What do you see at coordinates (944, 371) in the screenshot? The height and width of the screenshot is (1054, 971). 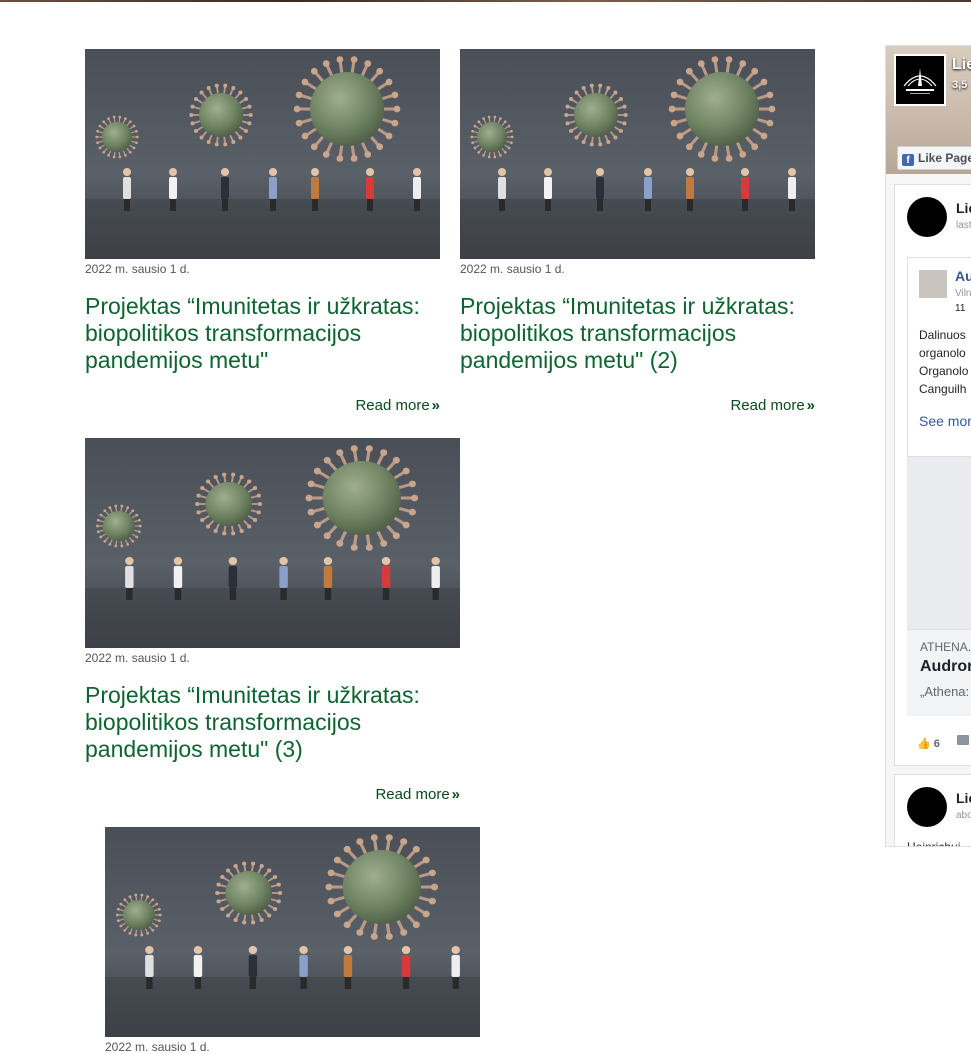 I see `fb-post-text-line: Organolo` at bounding box center [944, 371].